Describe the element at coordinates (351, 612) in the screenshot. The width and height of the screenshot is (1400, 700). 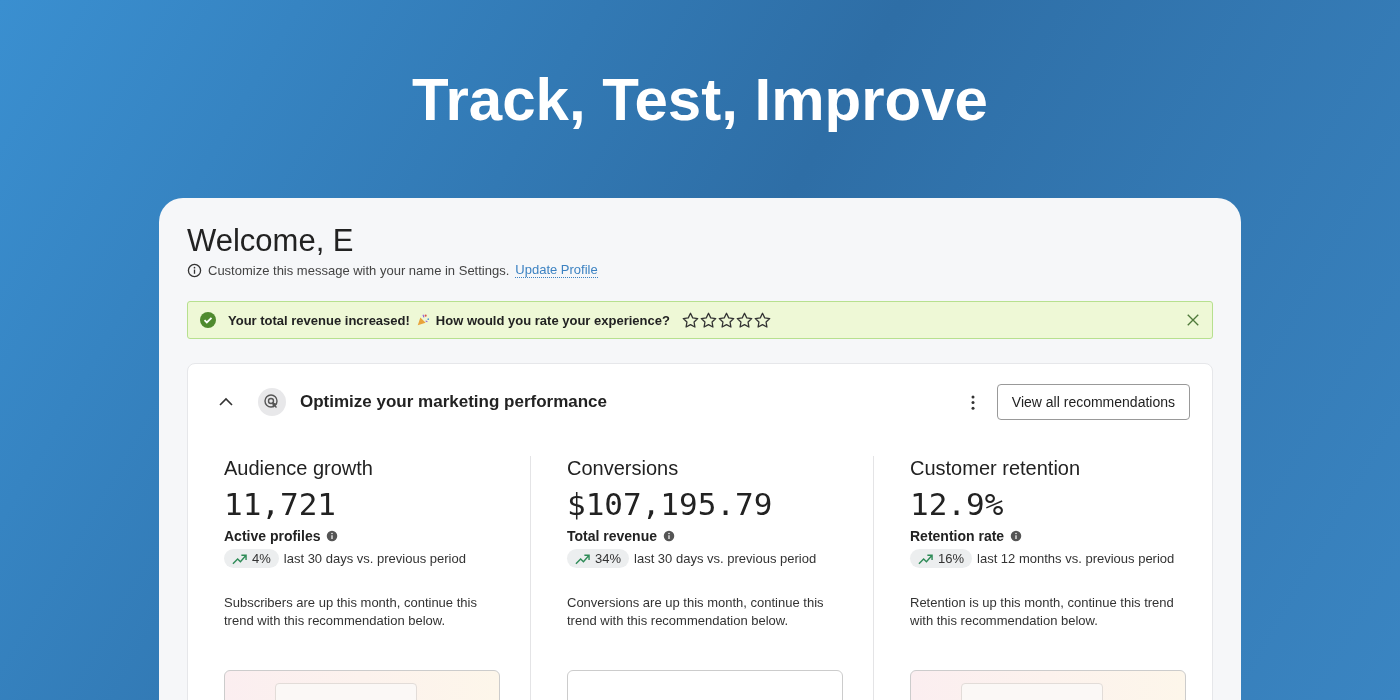
I see `recommendation-note: Subscribers are up this month, continue this trend with this recommendation below.` at that location.